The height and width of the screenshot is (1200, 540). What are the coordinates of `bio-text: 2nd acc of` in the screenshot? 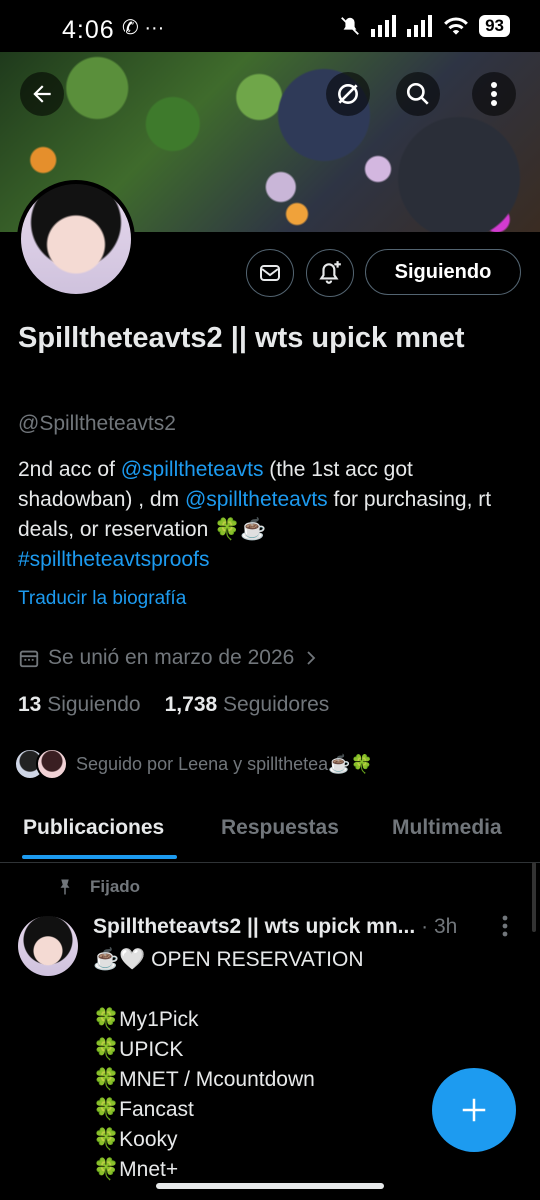 It's located at (69, 469).